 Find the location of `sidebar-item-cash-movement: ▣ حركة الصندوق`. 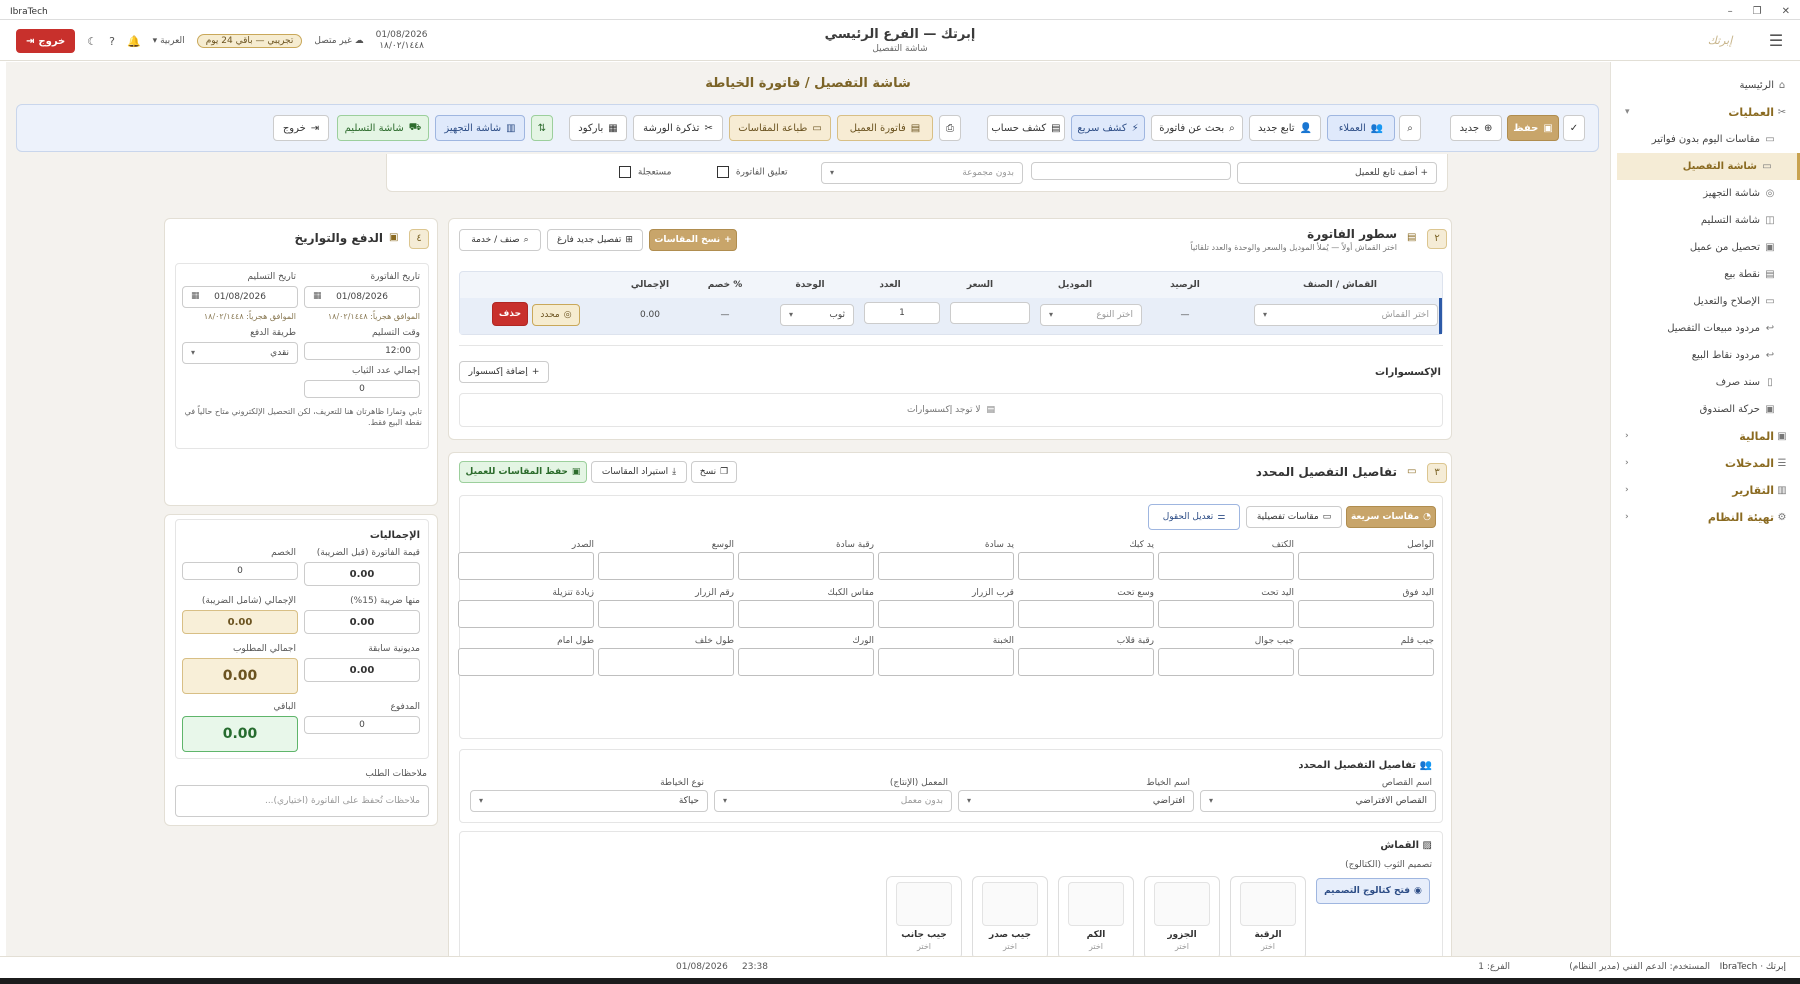

sidebar-item-cash-movement: ▣ حركة الصندوق is located at coordinates (1705, 409).